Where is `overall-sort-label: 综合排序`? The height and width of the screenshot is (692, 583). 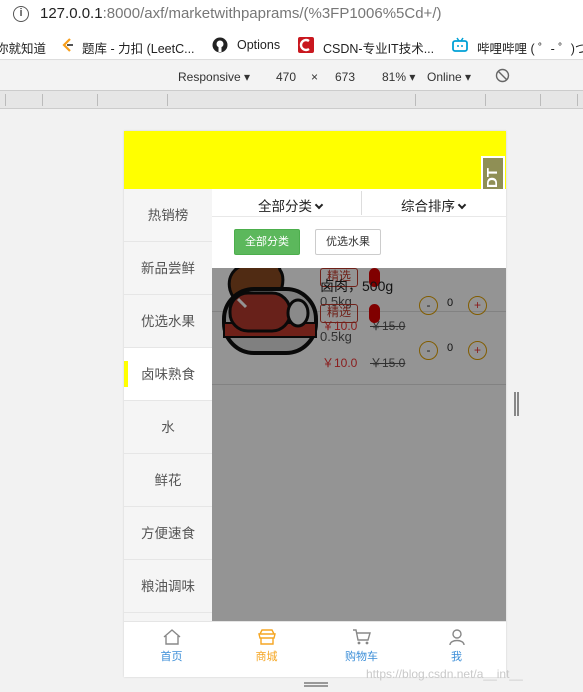 overall-sort-label: 综合排序 is located at coordinates (428, 206).